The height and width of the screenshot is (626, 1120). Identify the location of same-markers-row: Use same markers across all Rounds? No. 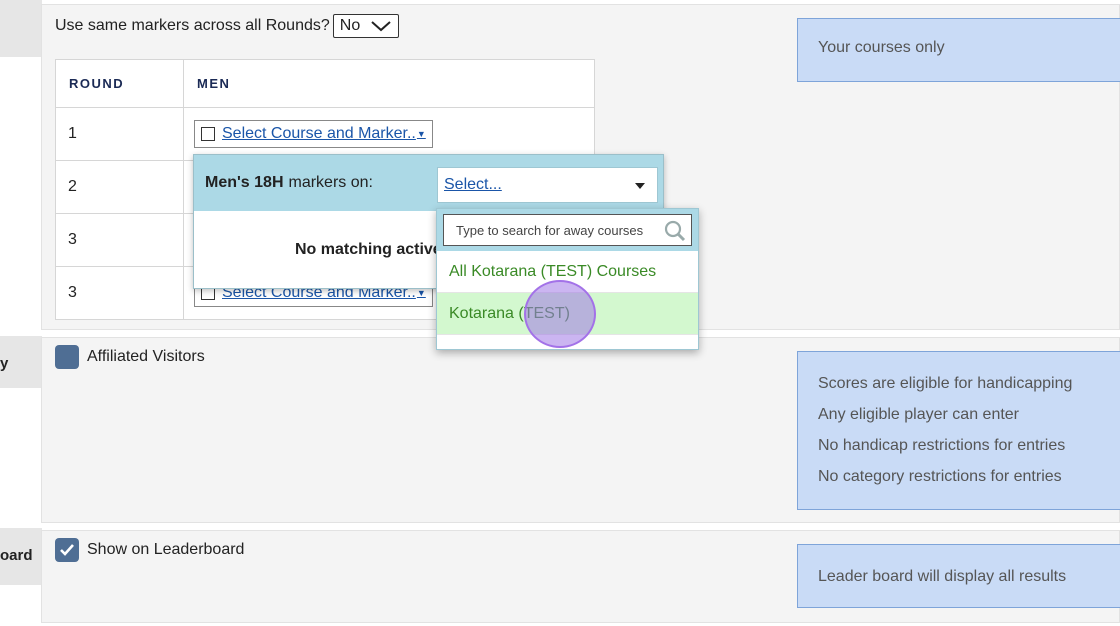
(227, 26).